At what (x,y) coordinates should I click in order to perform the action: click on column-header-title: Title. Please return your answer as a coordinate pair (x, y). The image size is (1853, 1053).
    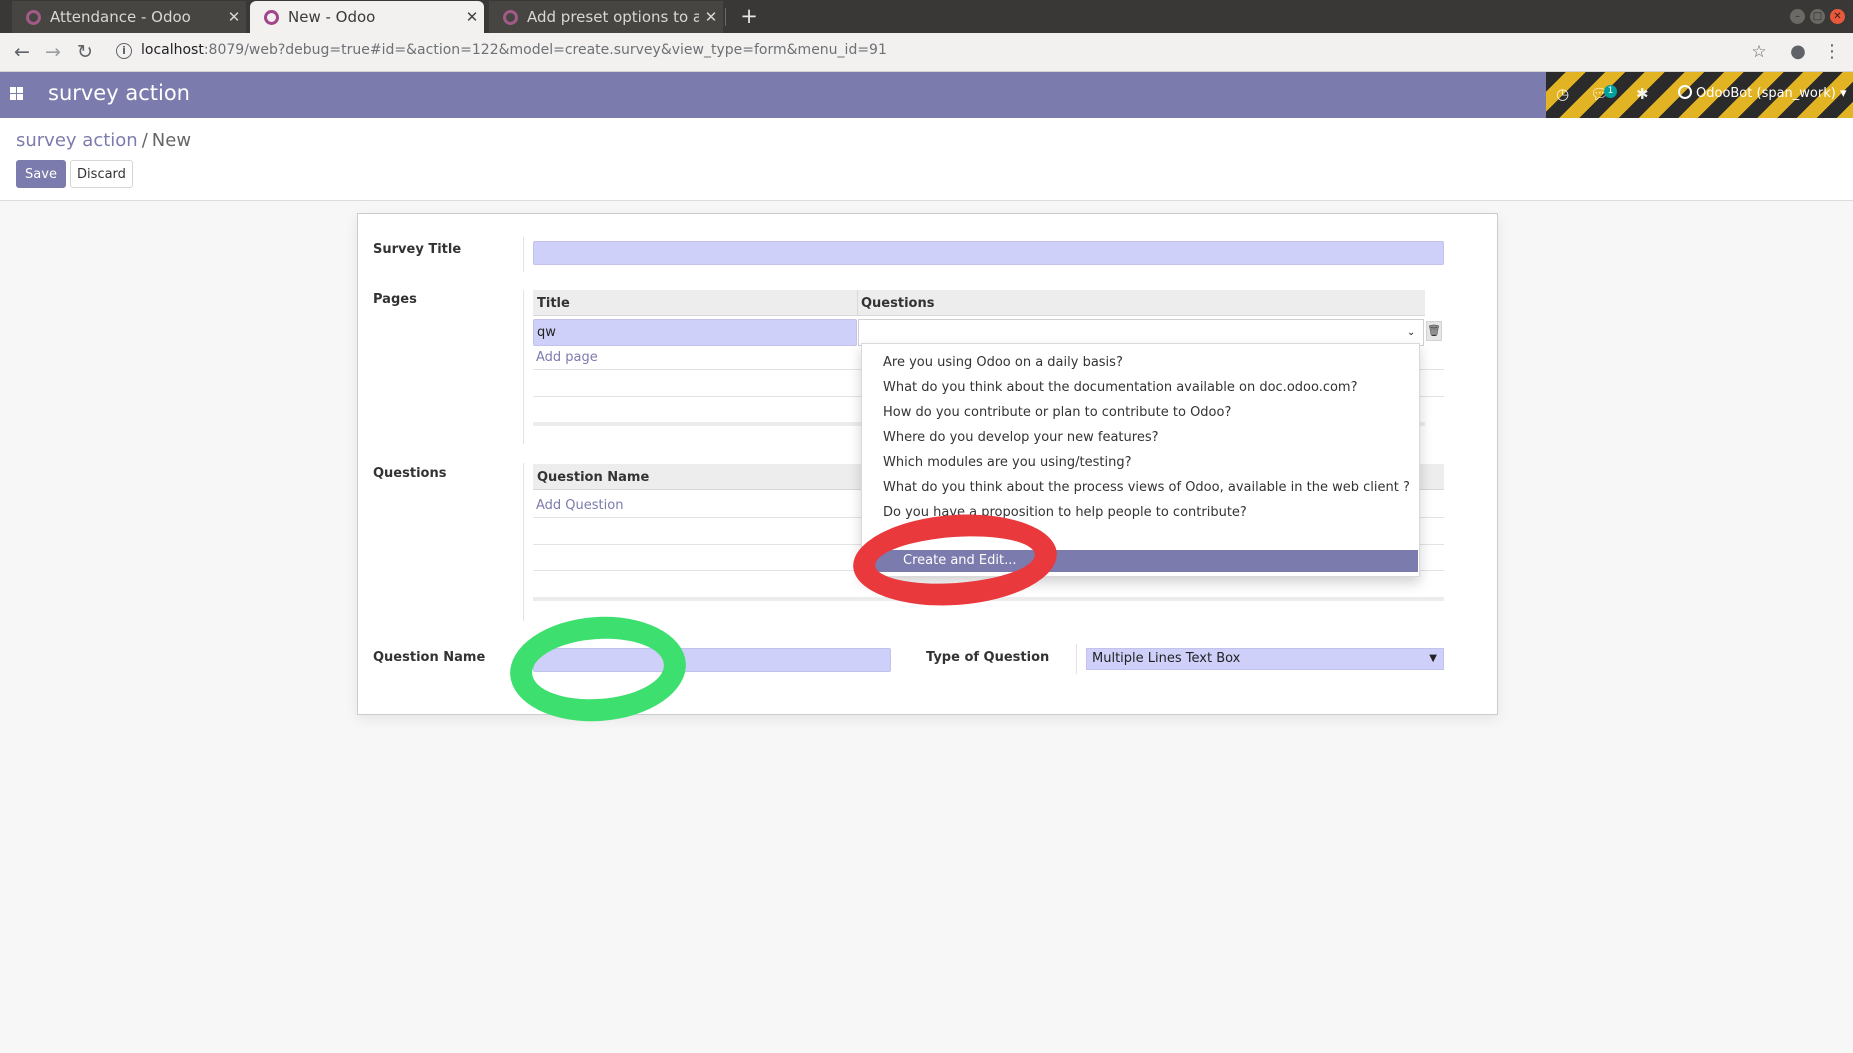
    Looking at the image, I should click on (553, 303).